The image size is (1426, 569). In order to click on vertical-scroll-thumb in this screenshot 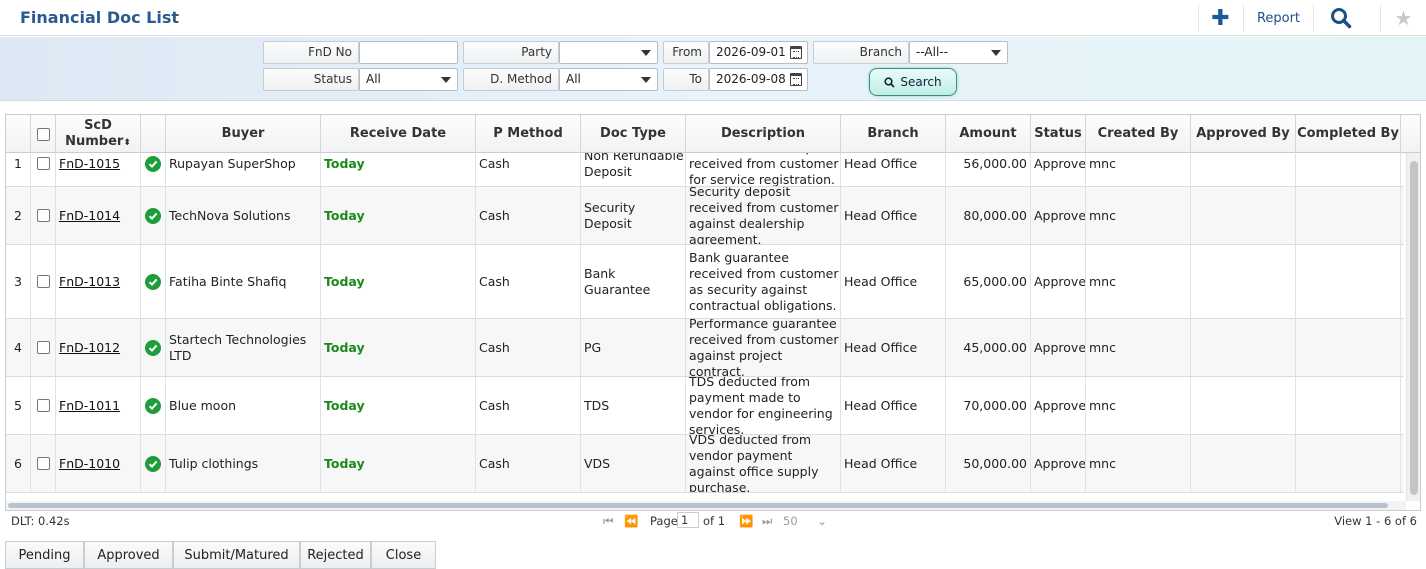, I will do `click(1414, 328)`.